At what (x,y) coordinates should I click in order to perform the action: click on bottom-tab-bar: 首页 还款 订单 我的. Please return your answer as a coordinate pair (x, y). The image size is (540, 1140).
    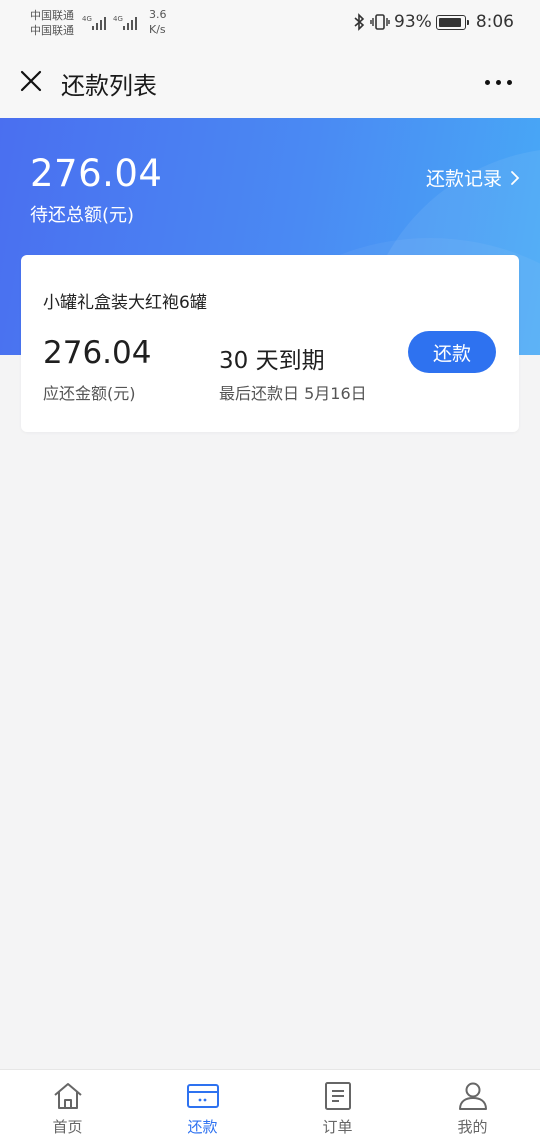
    Looking at the image, I should click on (270, 1104).